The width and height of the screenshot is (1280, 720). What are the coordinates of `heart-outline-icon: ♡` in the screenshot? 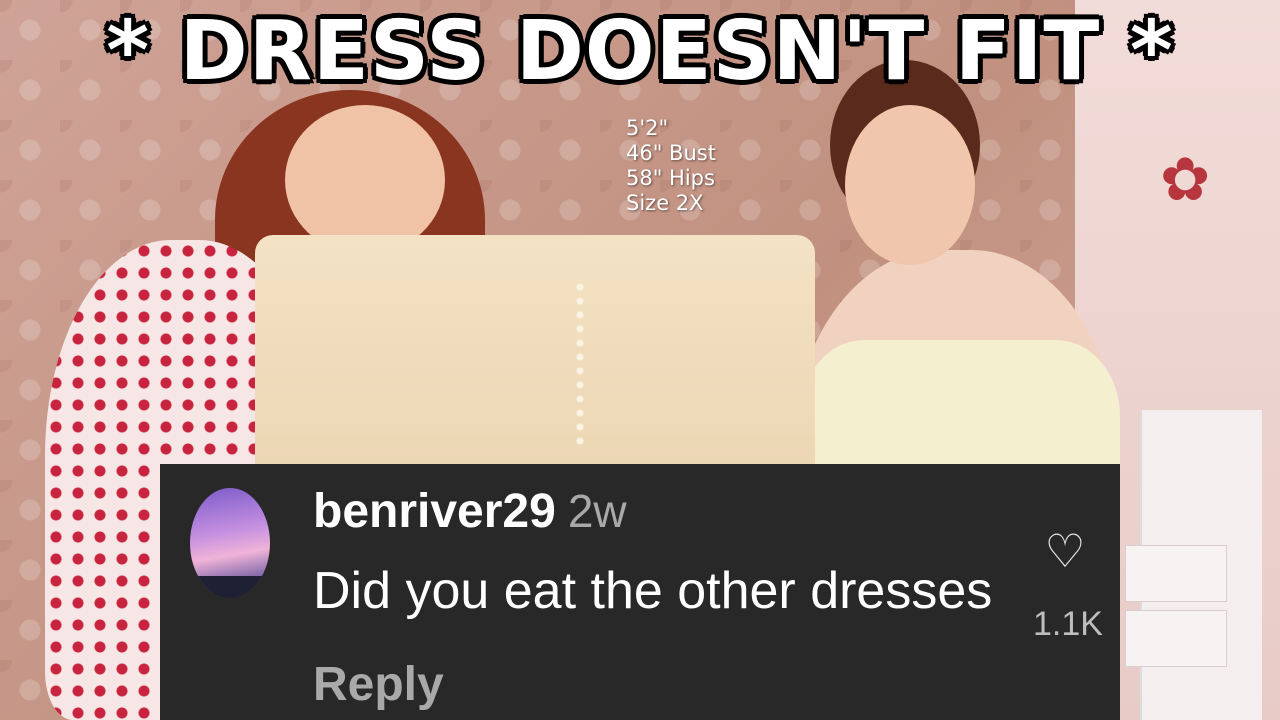 It's located at (1065, 551).